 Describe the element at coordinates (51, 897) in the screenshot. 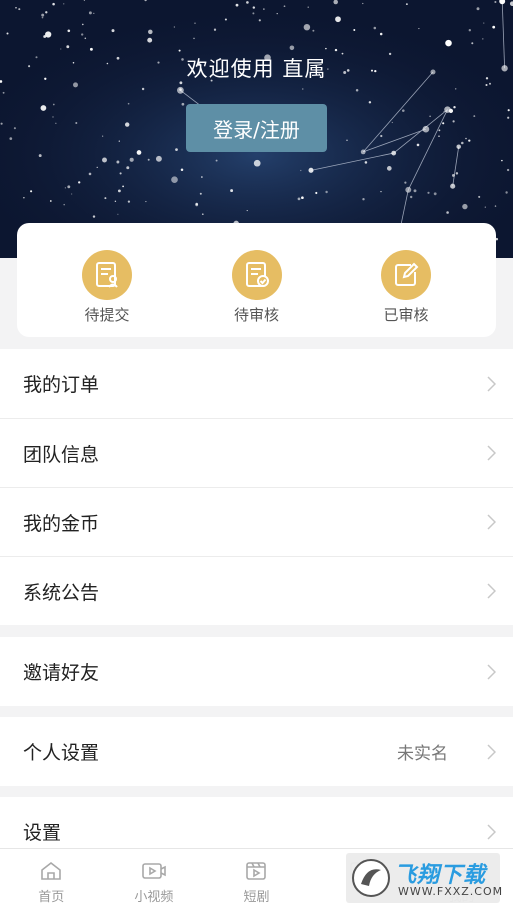

I see `tab-label: 首页` at that location.